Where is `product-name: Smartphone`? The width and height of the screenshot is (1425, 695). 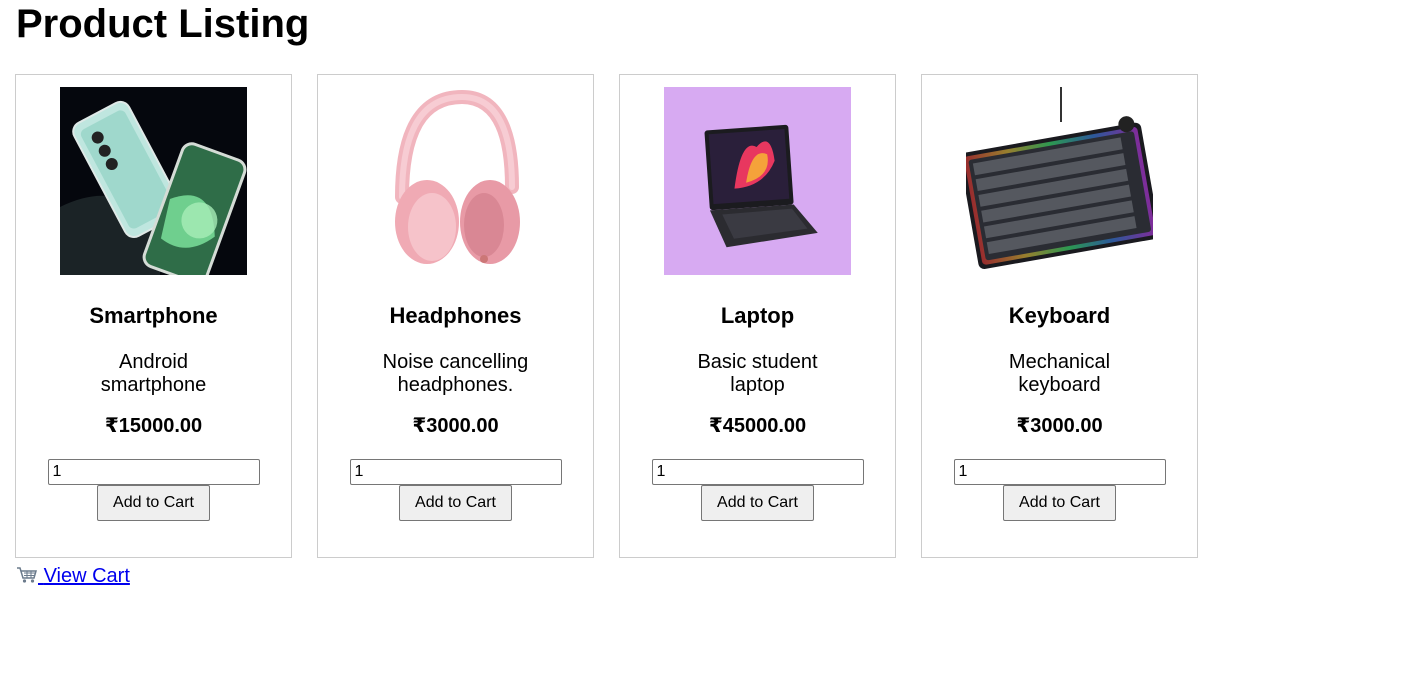
product-name: Smartphone is located at coordinates (153, 315).